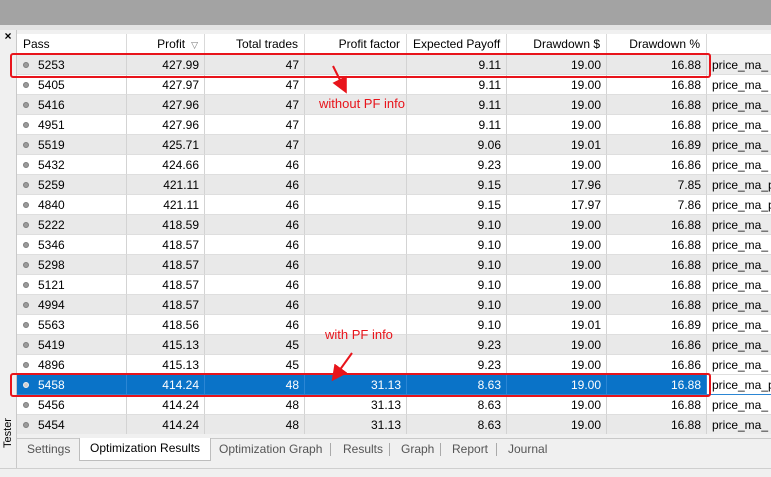 This screenshot has height=477, width=771. What do you see at coordinates (657, 44) in the screenshot?
I see `column-header-drawdown-percent: Drawdown %` at bounding box center [657, 44].